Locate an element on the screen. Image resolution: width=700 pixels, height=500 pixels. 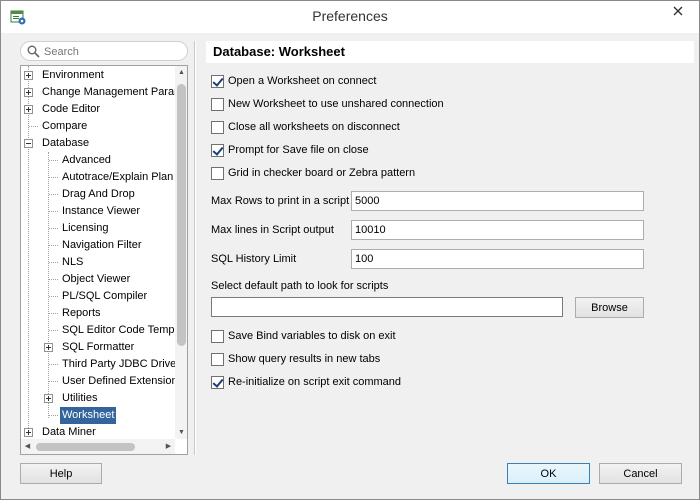
search-box is located at coordinates (104, 51).